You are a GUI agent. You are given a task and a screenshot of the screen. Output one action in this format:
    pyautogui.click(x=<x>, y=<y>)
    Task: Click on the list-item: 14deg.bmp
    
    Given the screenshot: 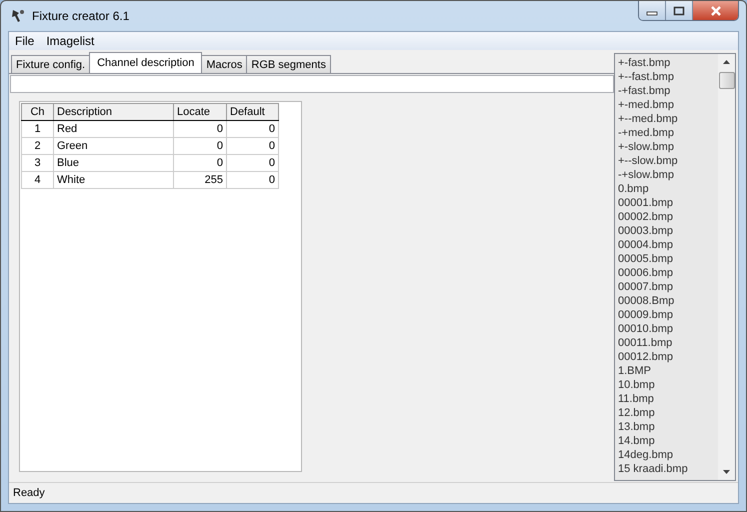 What is the action you would take?
    pyautogui.click(x=668, y=455)
    